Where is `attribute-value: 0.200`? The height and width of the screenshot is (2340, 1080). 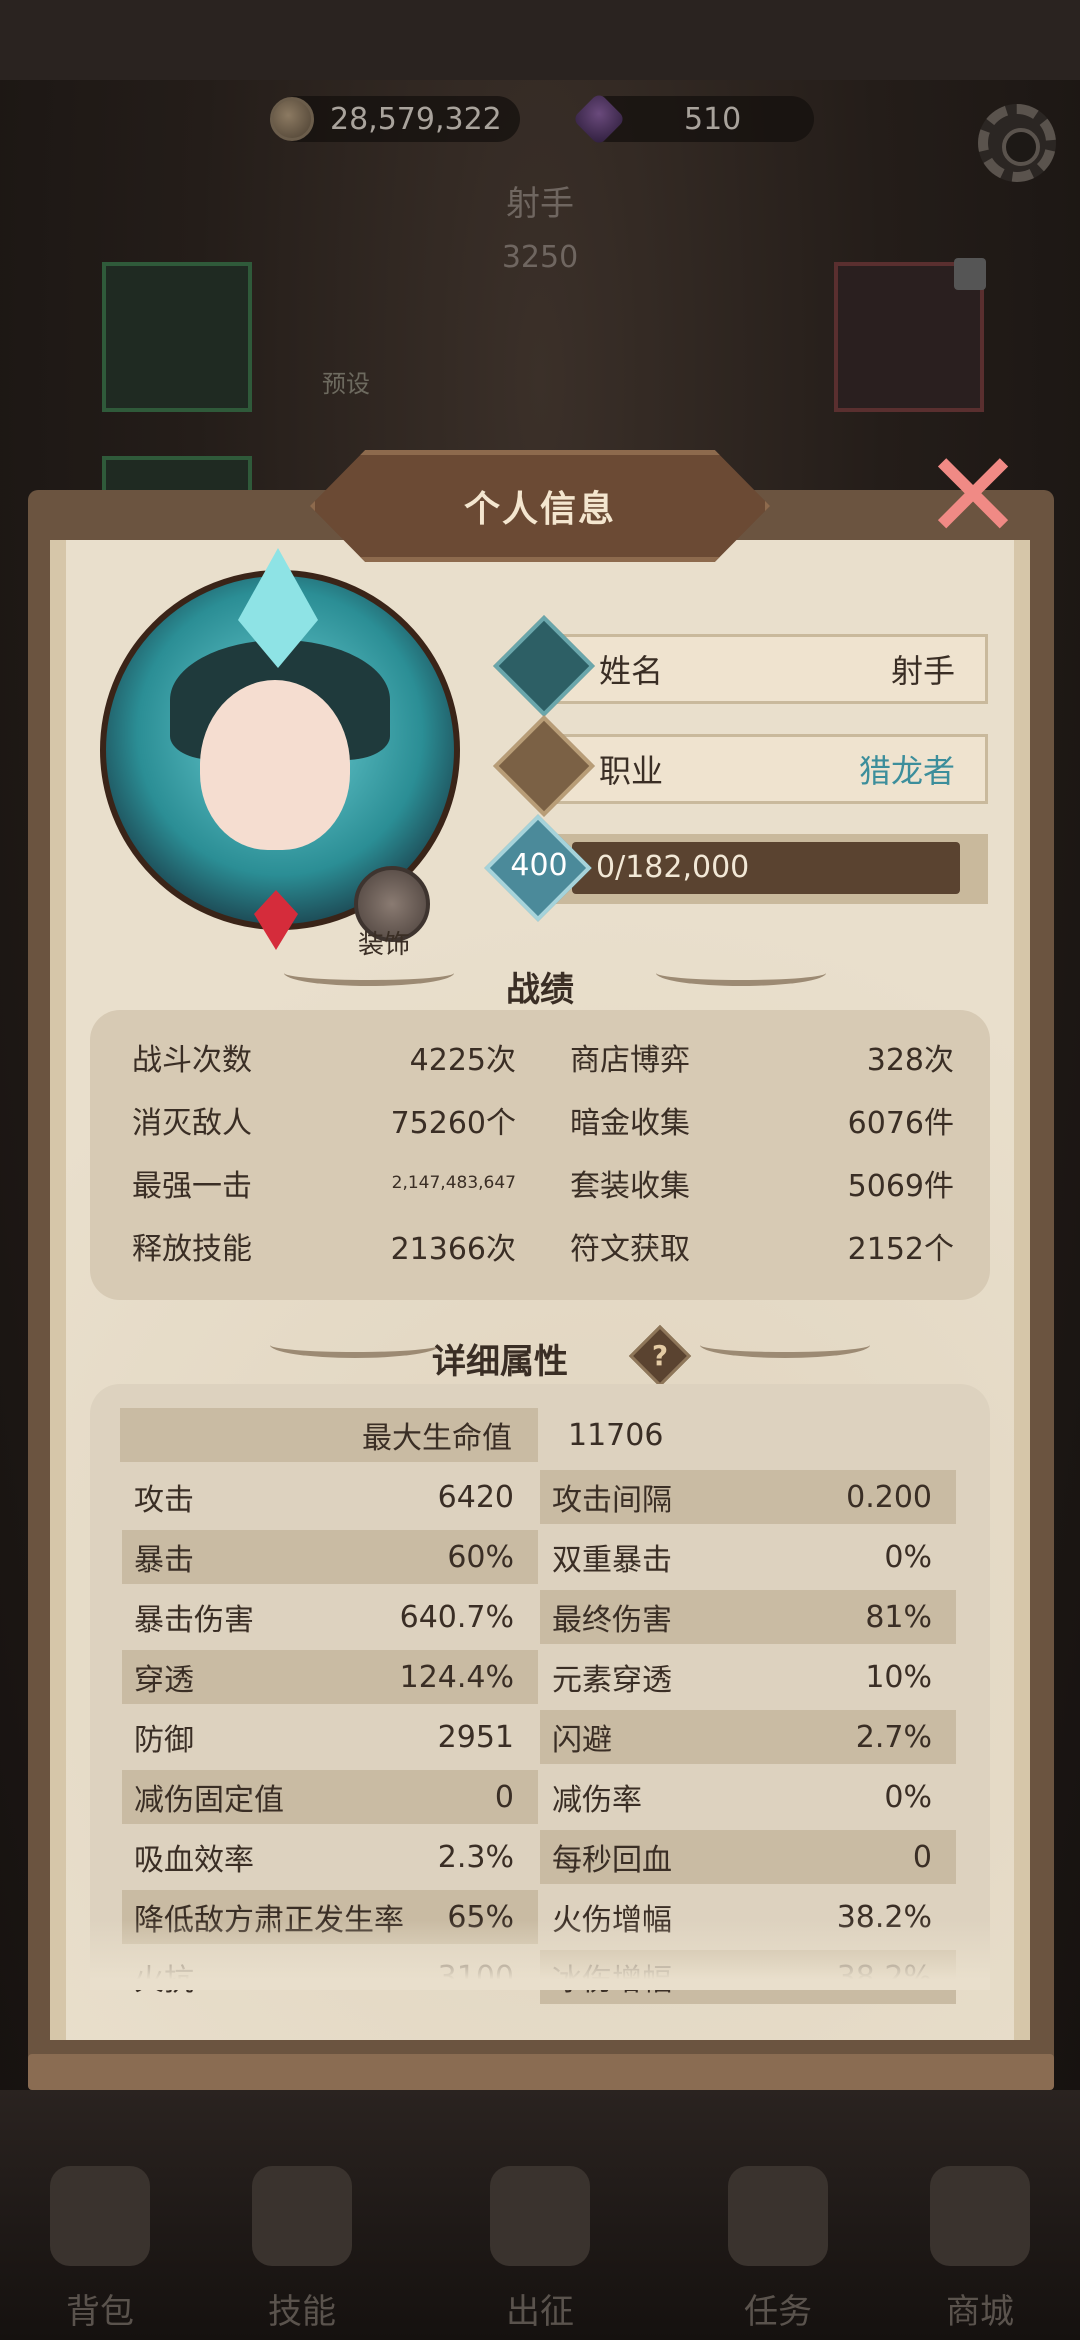
attribute-value: 0.200 is located at coordinates (889, 1497).